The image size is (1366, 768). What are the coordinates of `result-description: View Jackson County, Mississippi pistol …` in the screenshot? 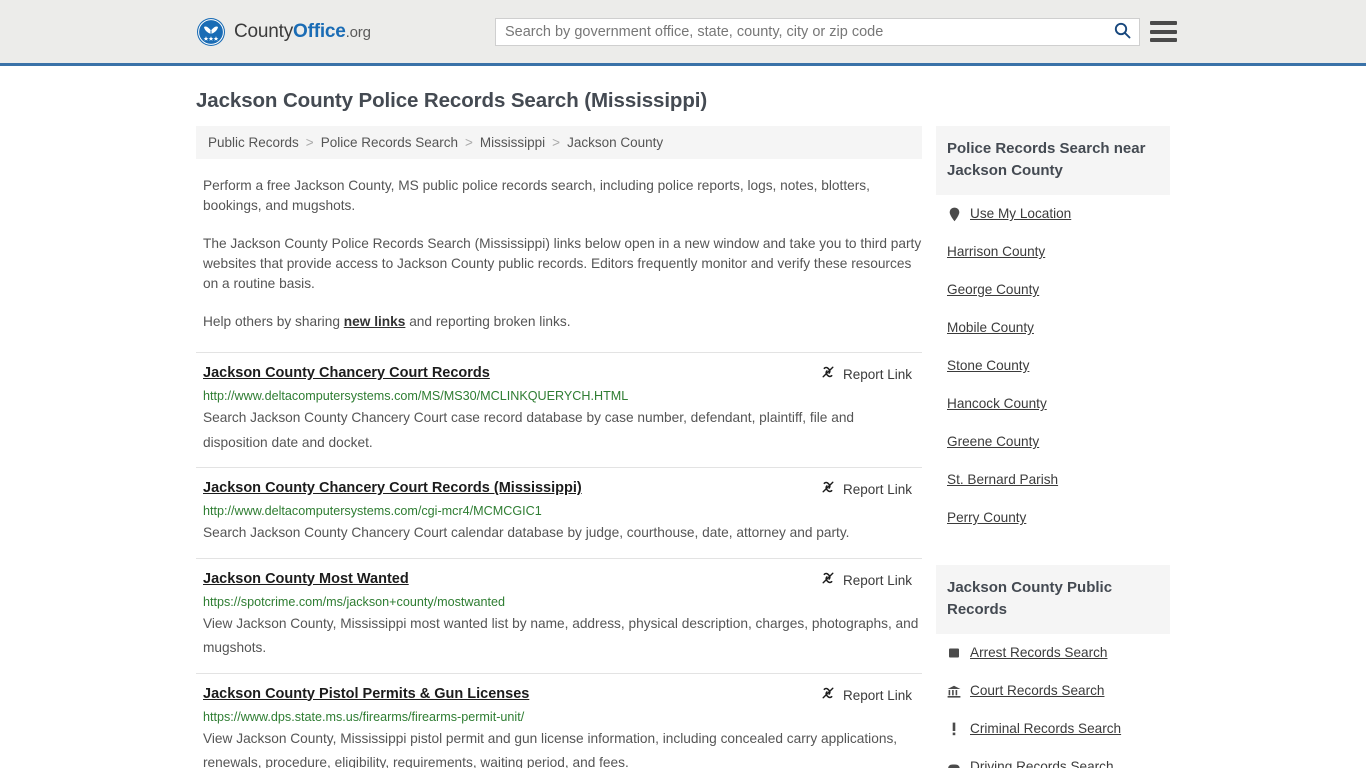 It's located at (550, 749).